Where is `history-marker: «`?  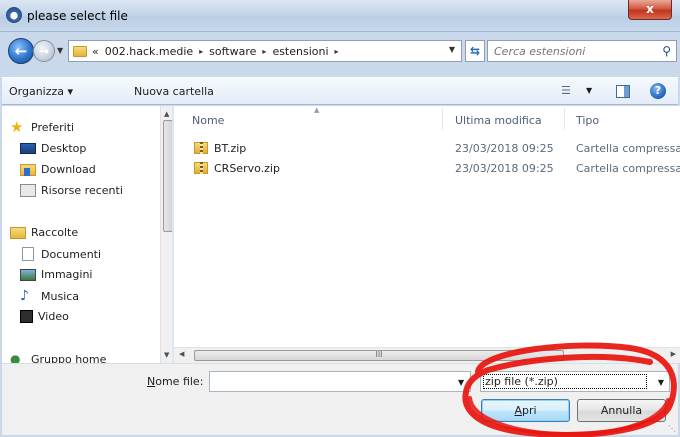 history-marker: « is located at coordinates (95, 51).